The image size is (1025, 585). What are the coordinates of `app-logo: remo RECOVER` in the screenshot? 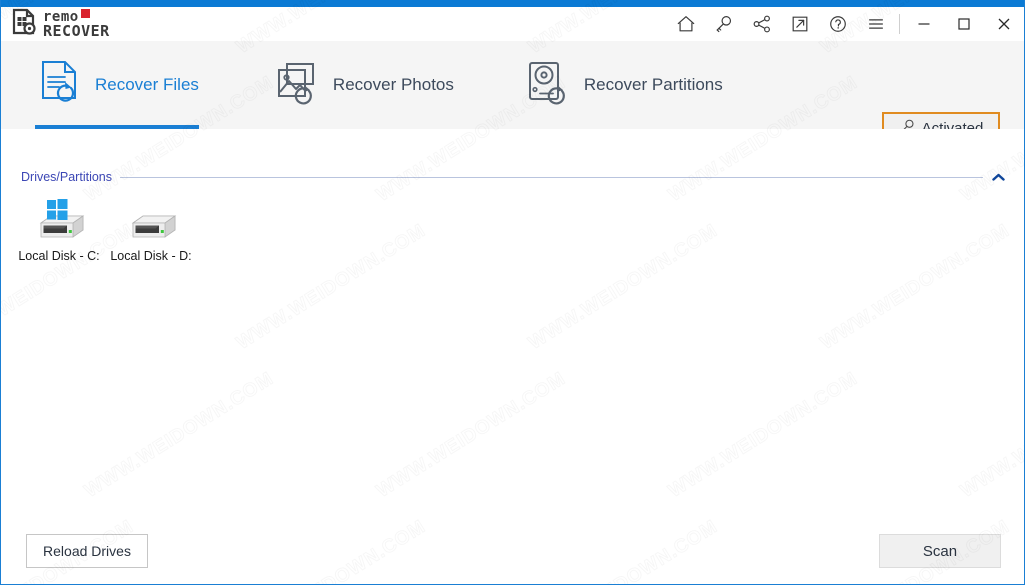 It's located at (60, 24).